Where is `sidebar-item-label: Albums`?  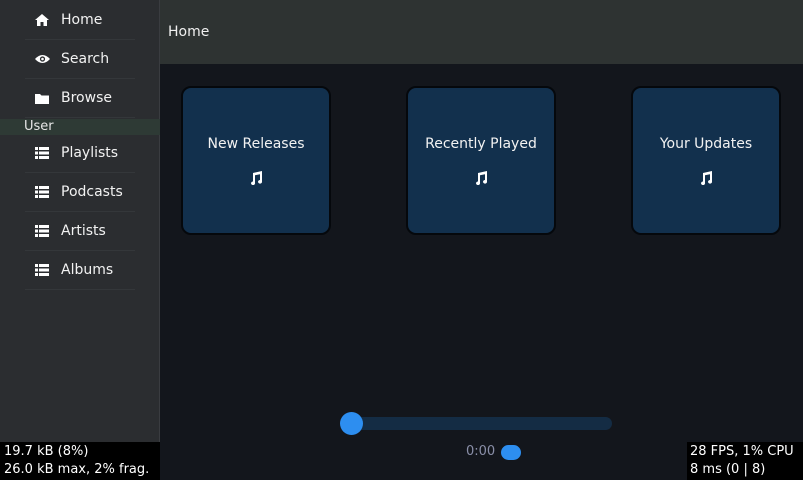 sidebar-item-label: Albums is located at coordinates (87, 270).